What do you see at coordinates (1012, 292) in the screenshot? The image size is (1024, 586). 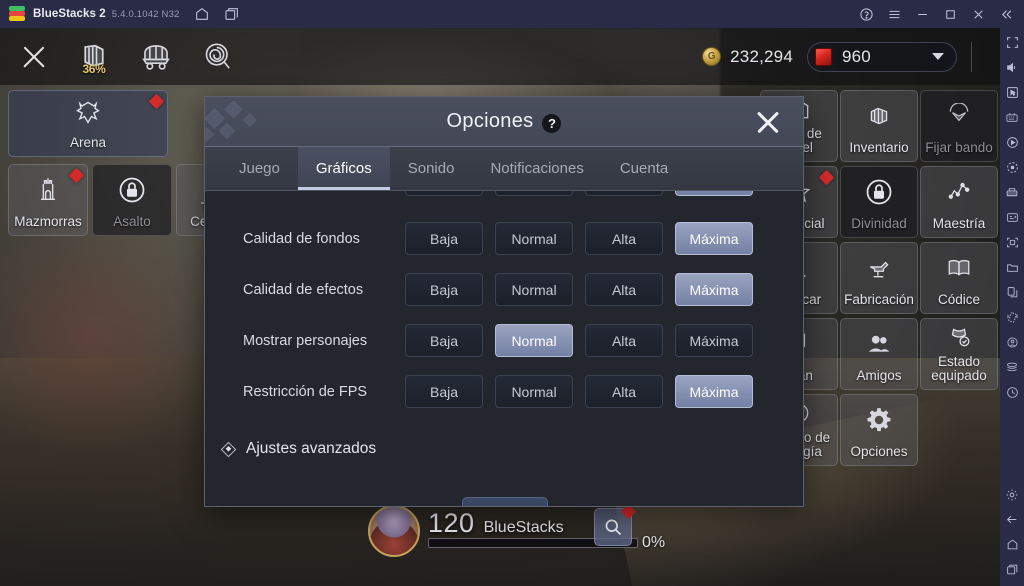 I see `copy-paste-icon` at bounding box center [1012, 292].